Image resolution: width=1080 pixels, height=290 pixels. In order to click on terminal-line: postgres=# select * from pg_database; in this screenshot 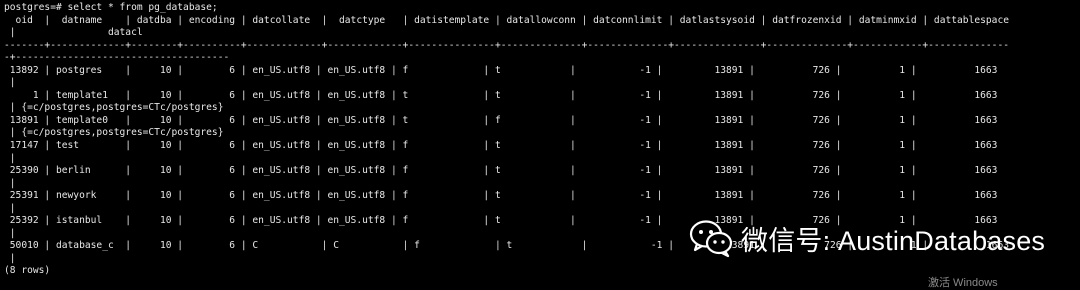, I will do `click(111, 7)`.